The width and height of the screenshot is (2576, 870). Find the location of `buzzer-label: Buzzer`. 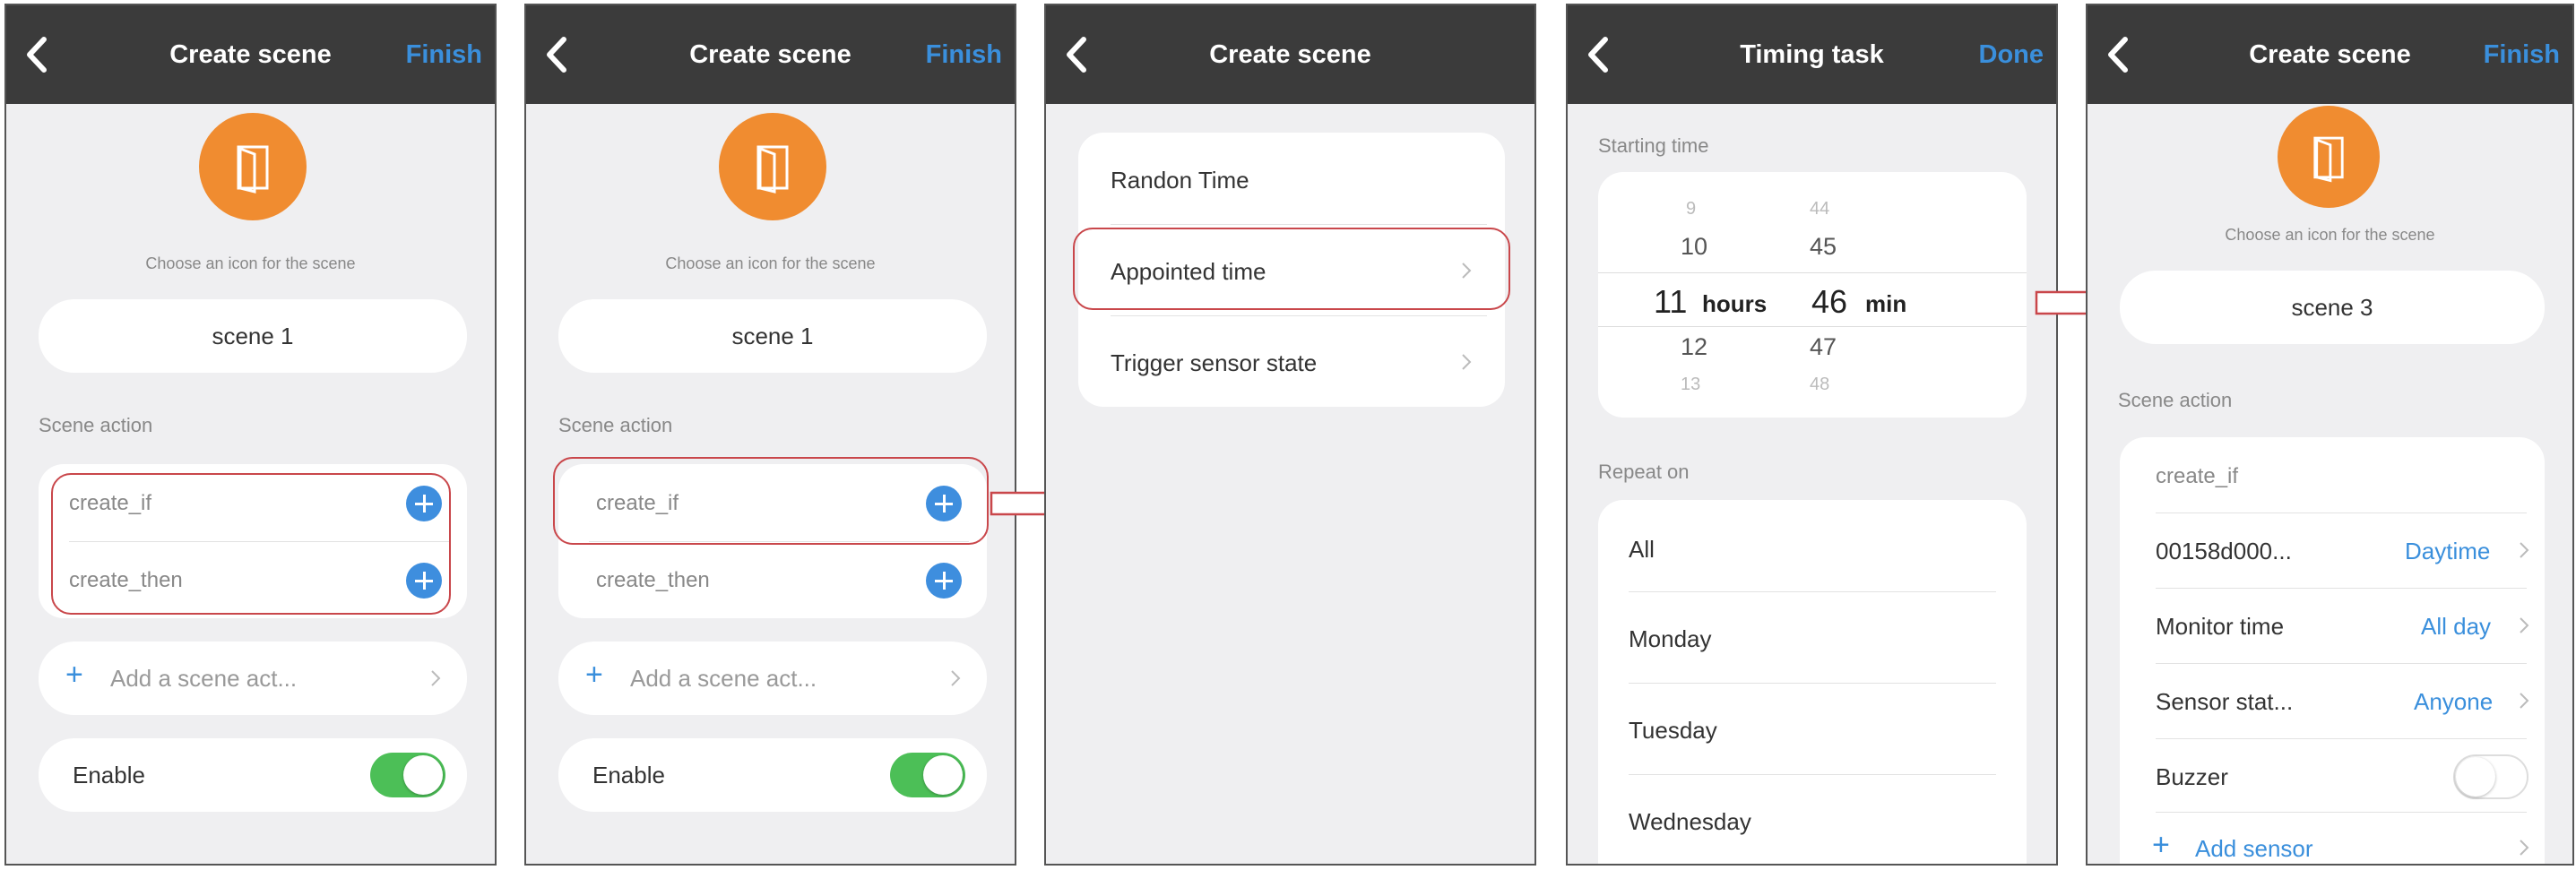

buzzer-label: Buzzer is located at coordinates (2192, 776).